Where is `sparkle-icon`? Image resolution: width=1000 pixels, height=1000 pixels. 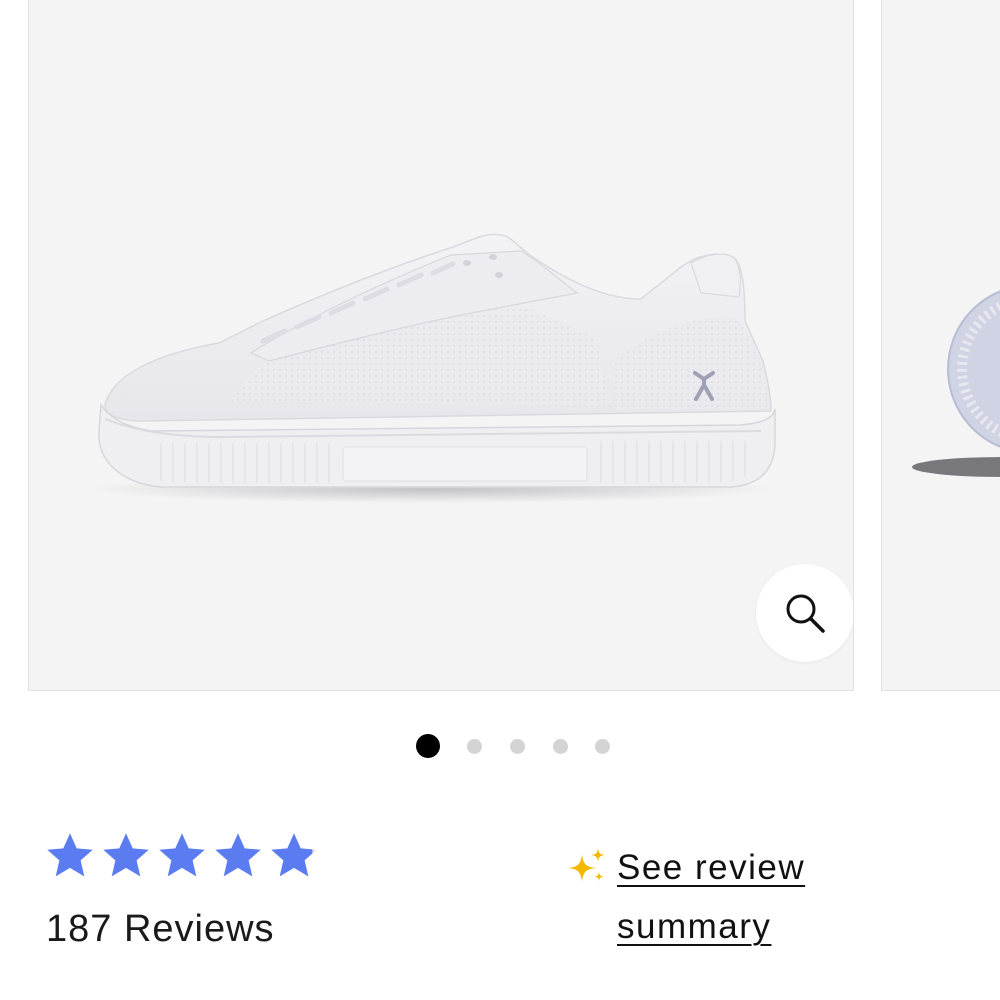
sparkle-icon is located at coordinates (586, 865).